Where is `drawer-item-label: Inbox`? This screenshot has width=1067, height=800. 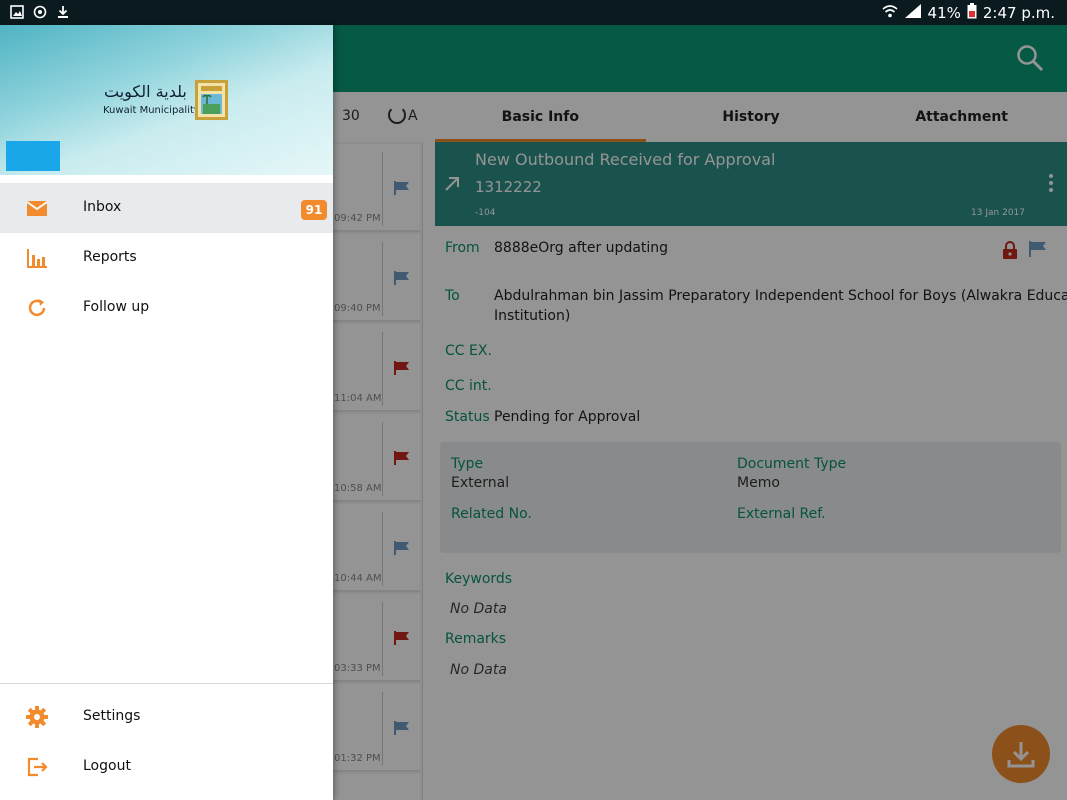
drawer-item-label: Inbox is located at coordinates (102, 207).